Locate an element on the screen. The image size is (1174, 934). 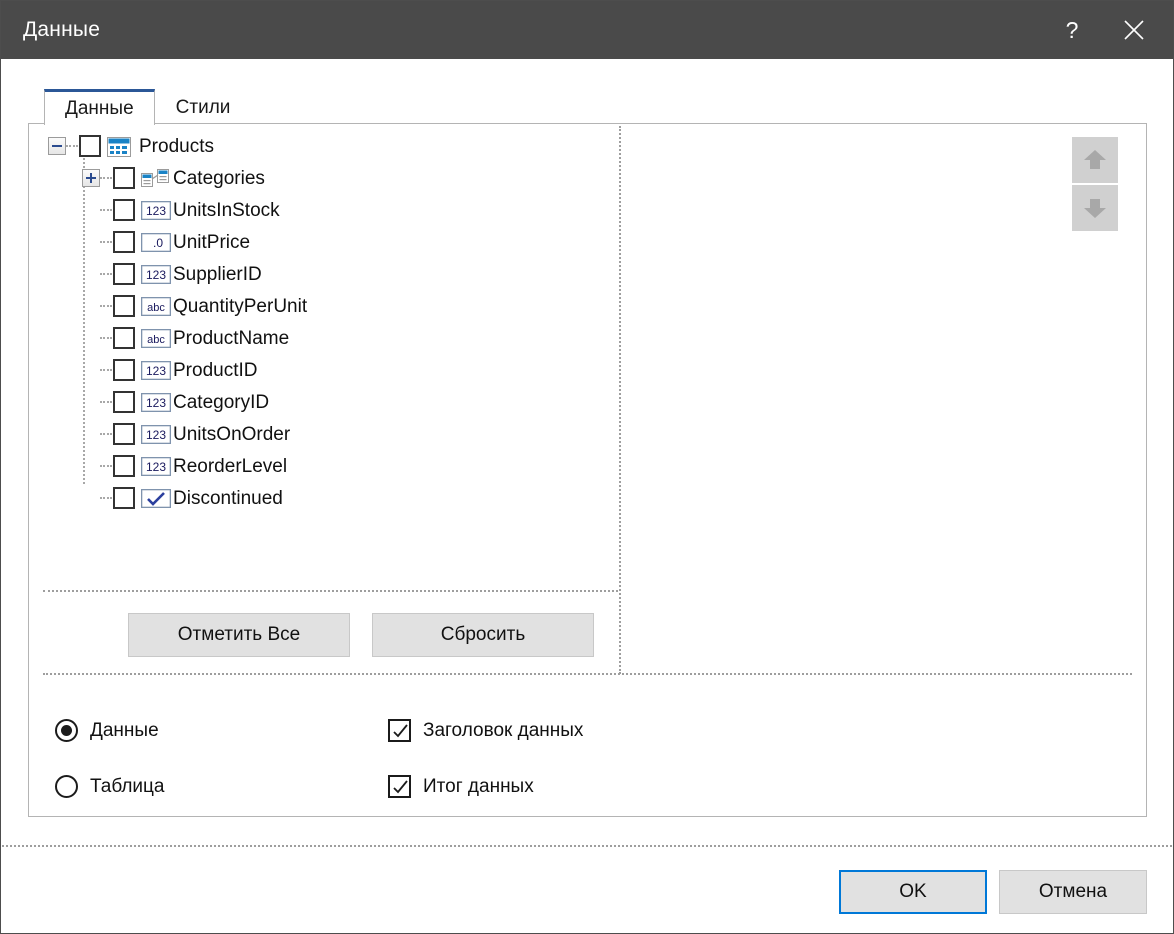
tree-row: 123 UnitsOnOrder is located at coordinates (330, 434).